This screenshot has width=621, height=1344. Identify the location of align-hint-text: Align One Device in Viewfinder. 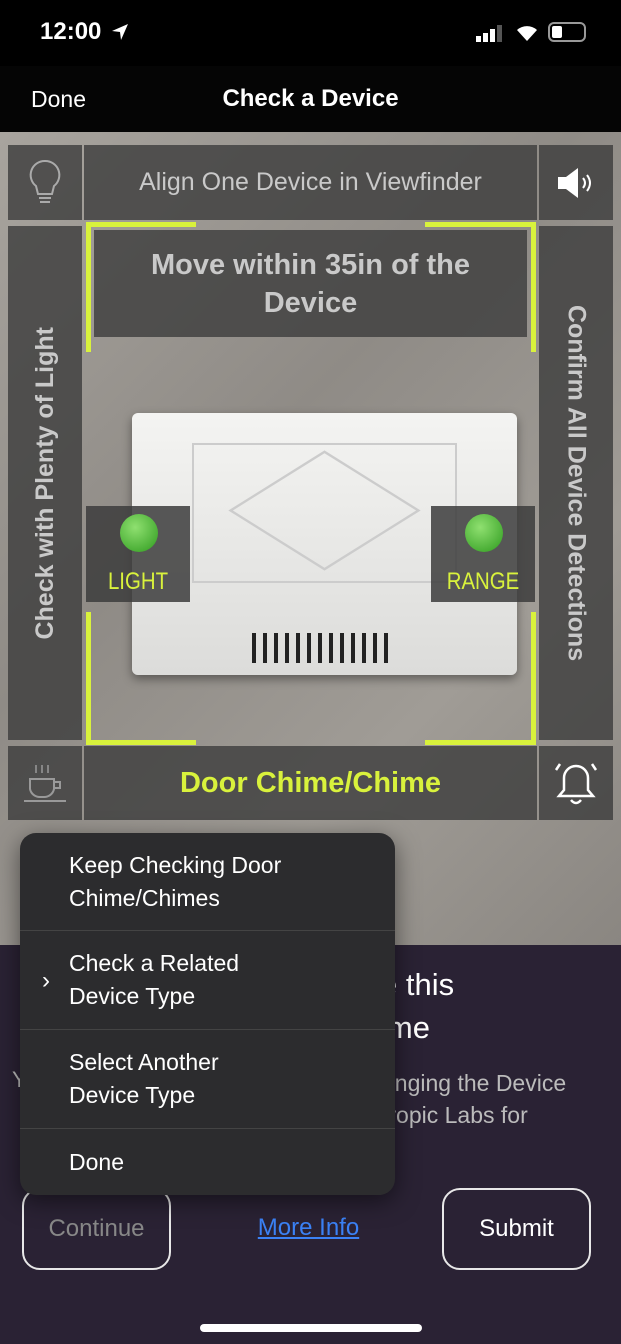
(310, 182).